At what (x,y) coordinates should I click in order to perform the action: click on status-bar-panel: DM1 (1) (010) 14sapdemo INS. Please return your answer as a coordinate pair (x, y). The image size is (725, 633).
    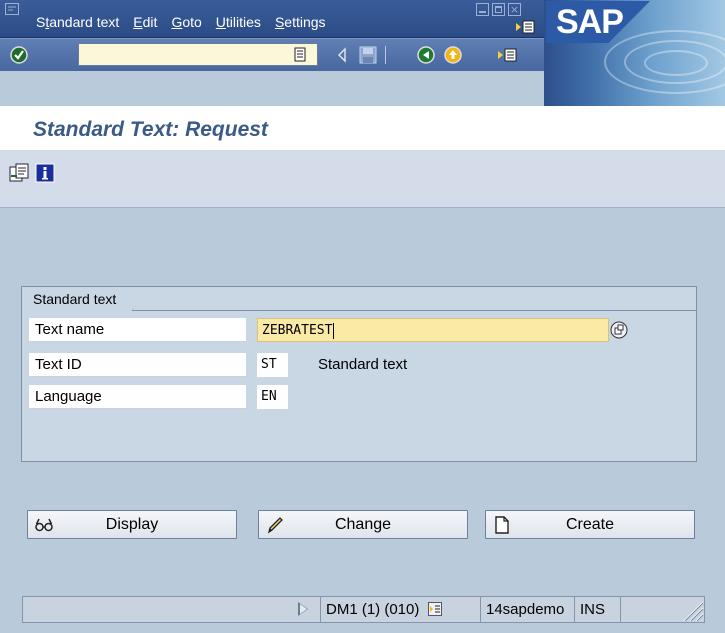
    Looking at the image, I should click on (363, 609).